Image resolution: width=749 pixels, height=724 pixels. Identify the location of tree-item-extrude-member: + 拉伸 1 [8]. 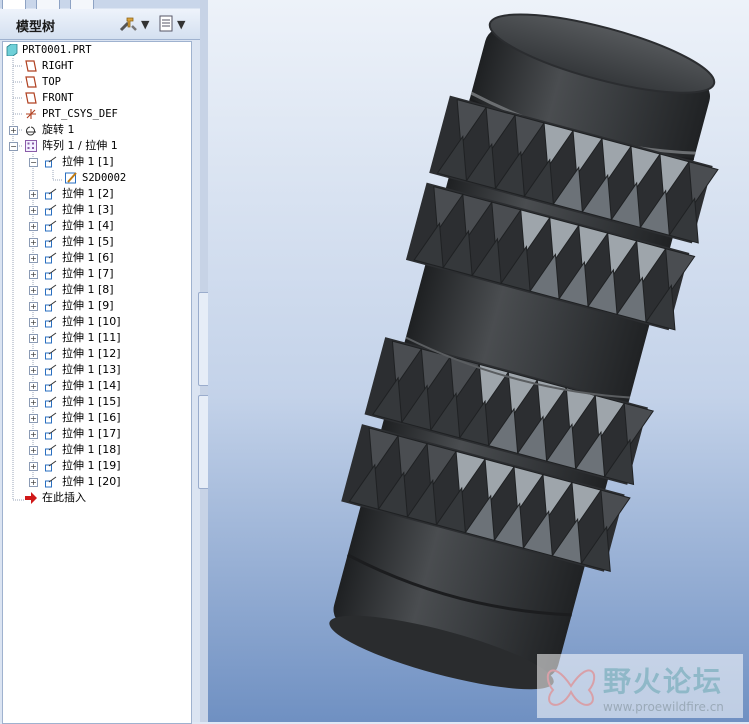
(97, 290).